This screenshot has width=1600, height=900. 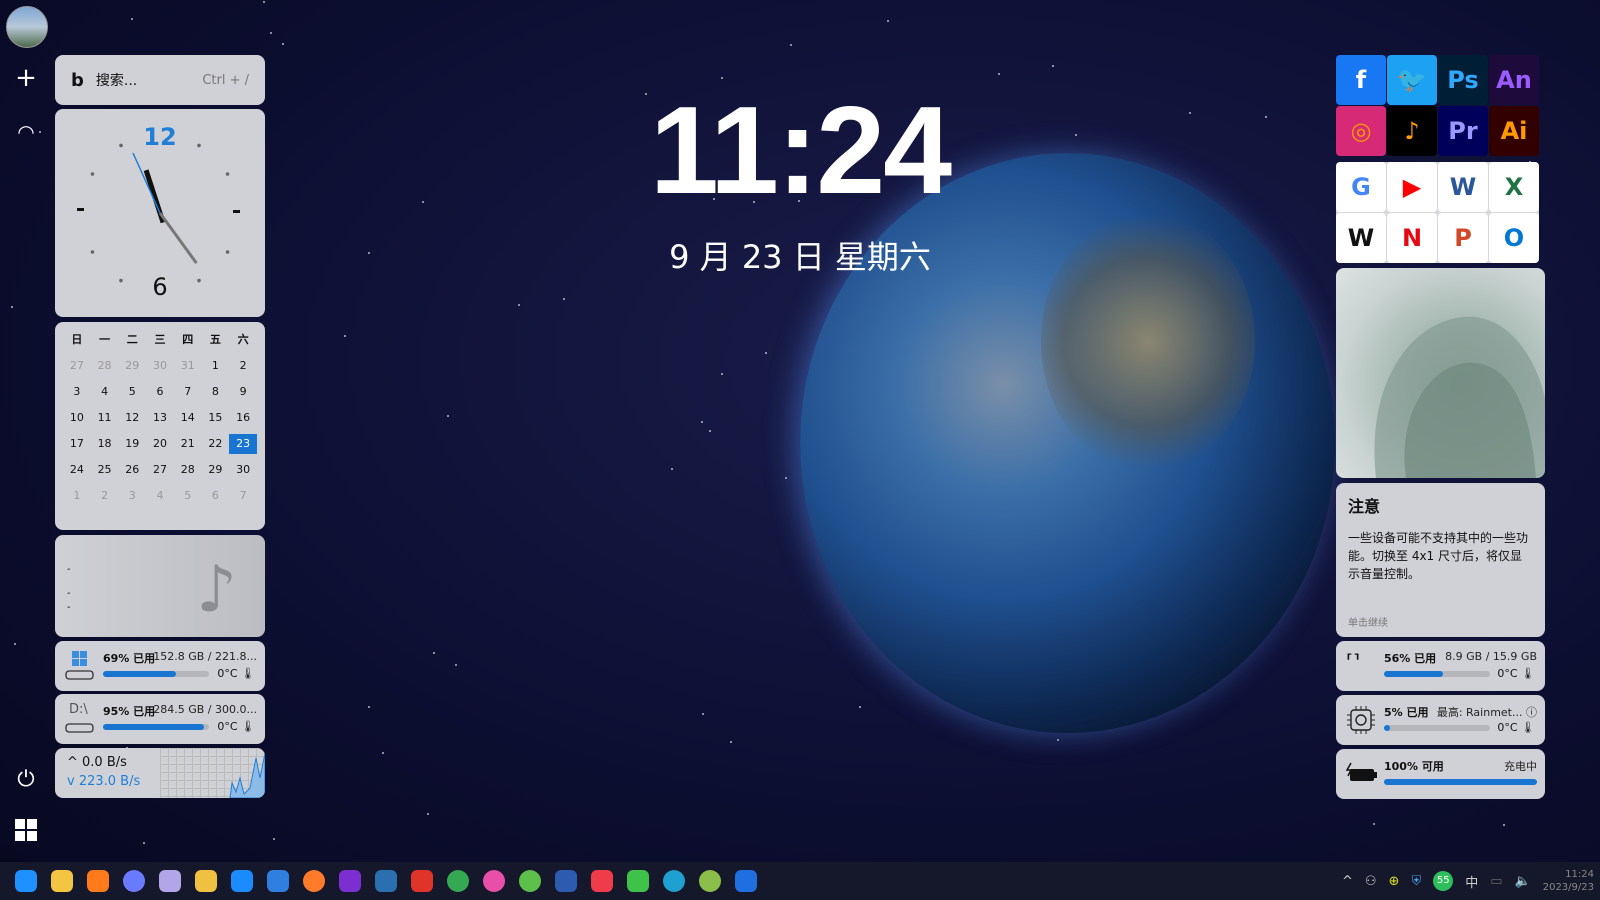 I want to click on taskbar-wechat, so click(x=638, y=881).